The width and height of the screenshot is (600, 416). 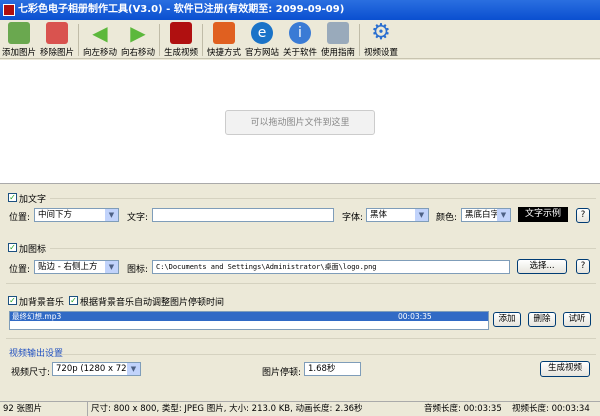 I want to click on guide-icon, so click(x=338, y=33).